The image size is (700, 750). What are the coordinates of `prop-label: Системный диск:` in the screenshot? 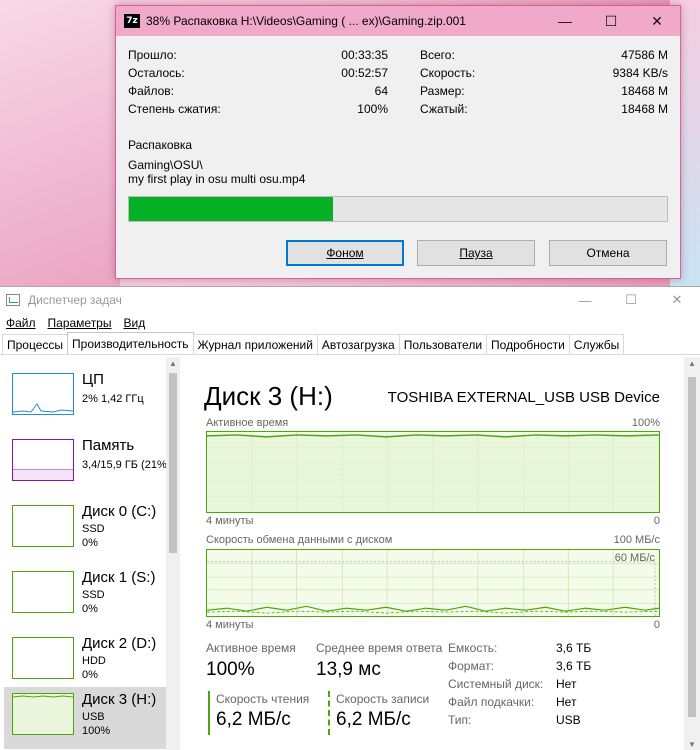 It's located at (496, 684).